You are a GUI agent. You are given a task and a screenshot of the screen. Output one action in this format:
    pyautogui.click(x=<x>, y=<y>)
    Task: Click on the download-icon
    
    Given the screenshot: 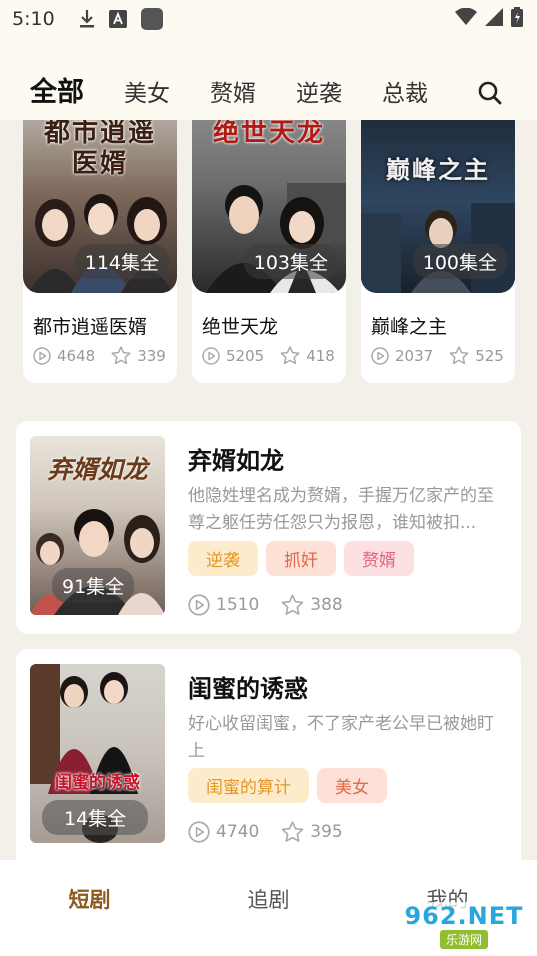 What is the action you would take?
    pyautogui.click(x=87, y=19)
    